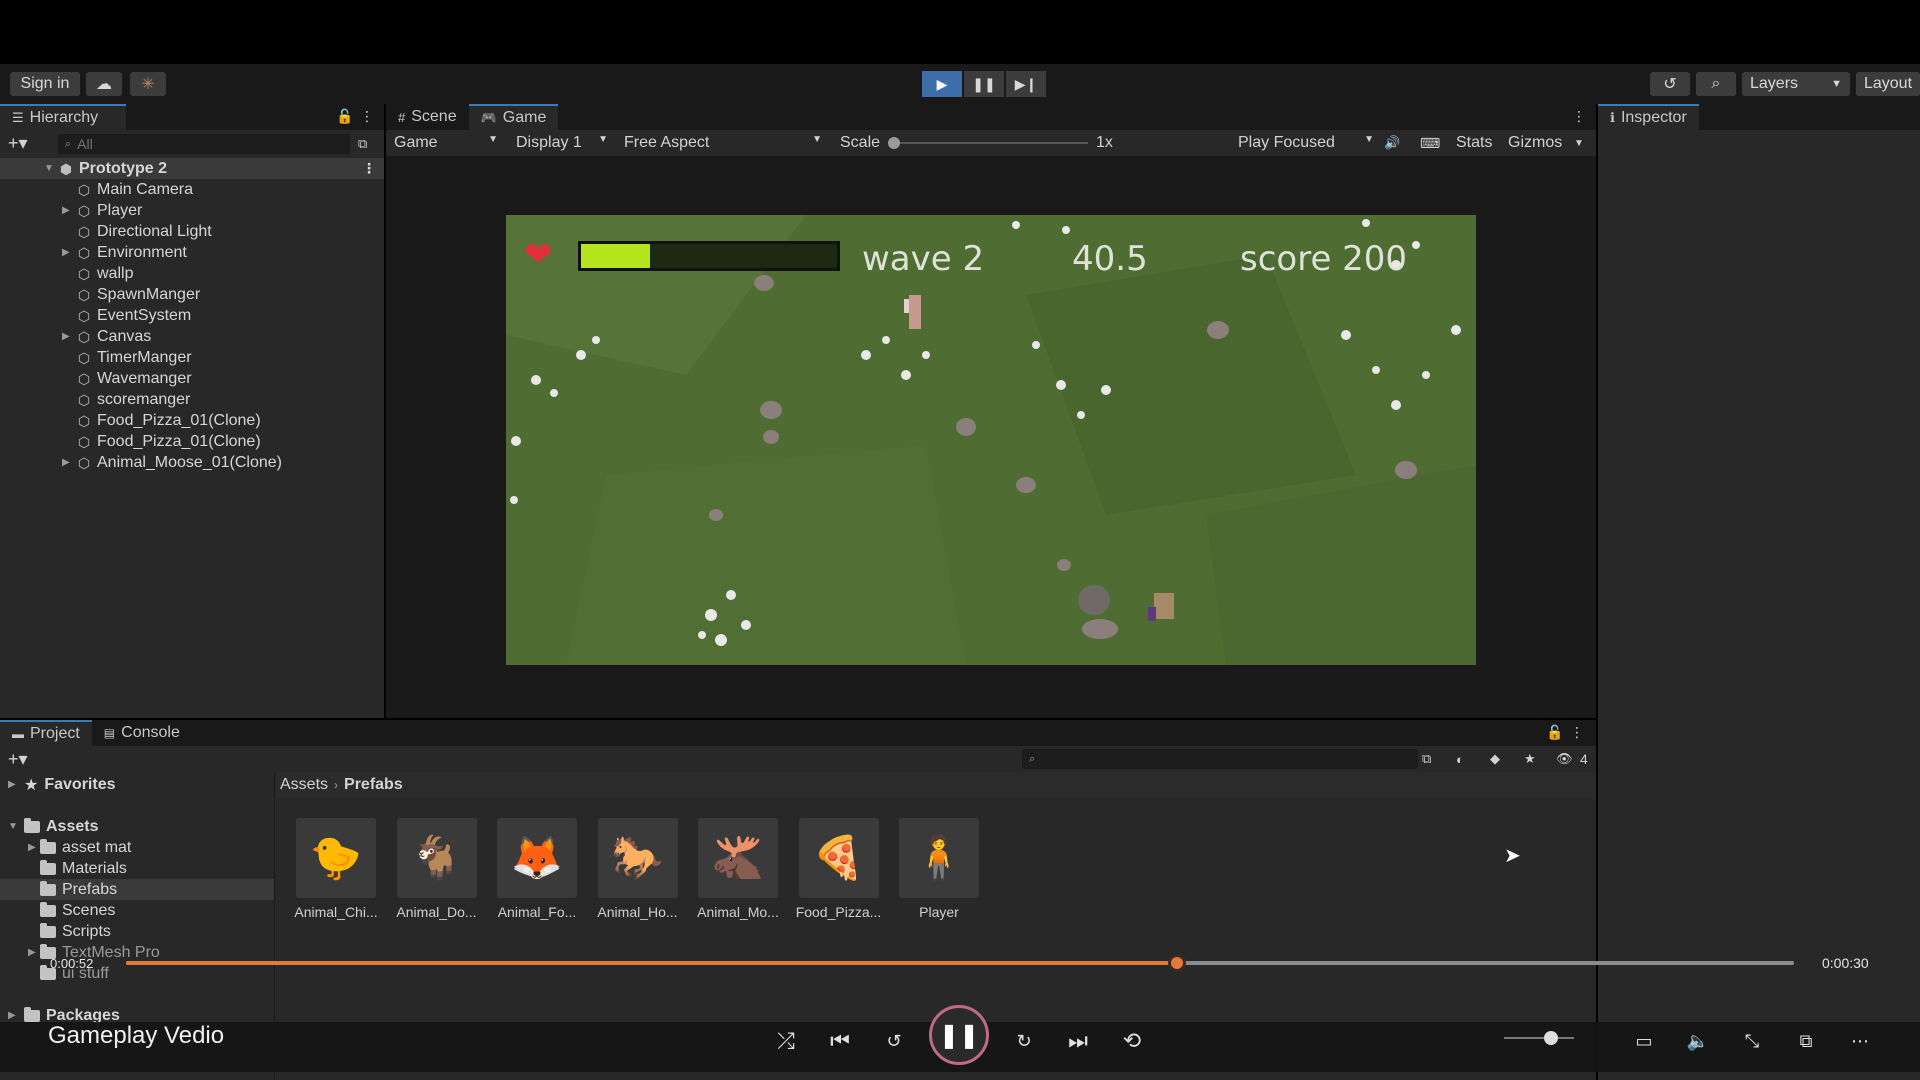  Describe the element at coordinates (1698, 1041) in the screenshot. I see `volume-icon: 🔈` at that location.